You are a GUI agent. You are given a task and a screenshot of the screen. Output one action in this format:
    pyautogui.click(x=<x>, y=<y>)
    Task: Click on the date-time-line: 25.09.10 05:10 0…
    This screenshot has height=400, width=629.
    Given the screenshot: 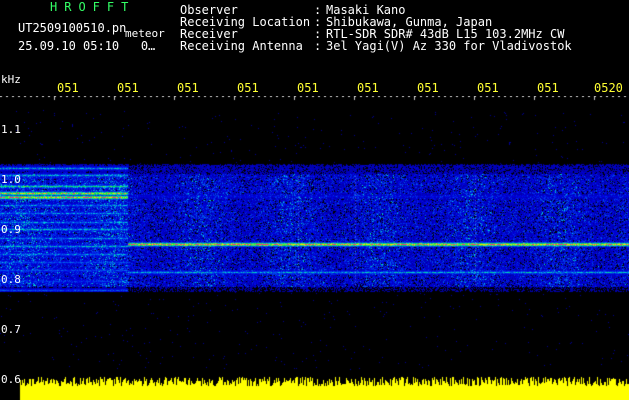 What is the action you would take?
    pyautogui.click(x=87, y=46)
    